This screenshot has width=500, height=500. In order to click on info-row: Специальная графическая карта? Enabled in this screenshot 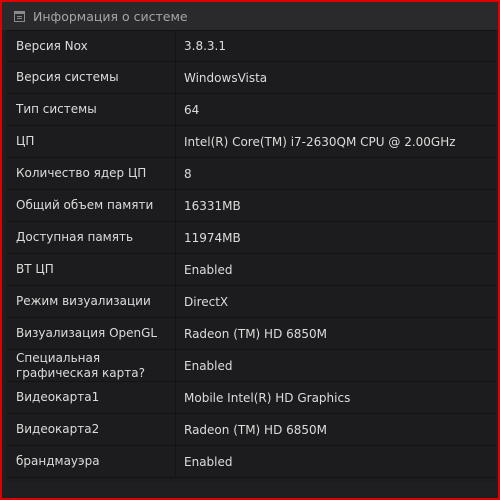, I will do `click(251, 366)`.